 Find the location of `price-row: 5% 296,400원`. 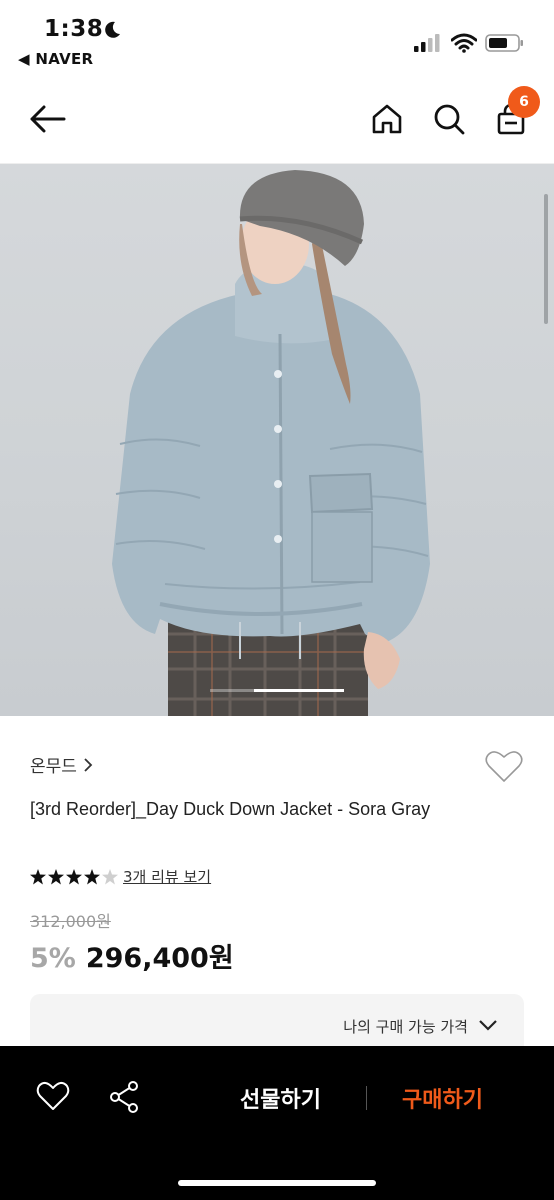

price-row: 5% 296,400원 is located at coordinates (132, 955).